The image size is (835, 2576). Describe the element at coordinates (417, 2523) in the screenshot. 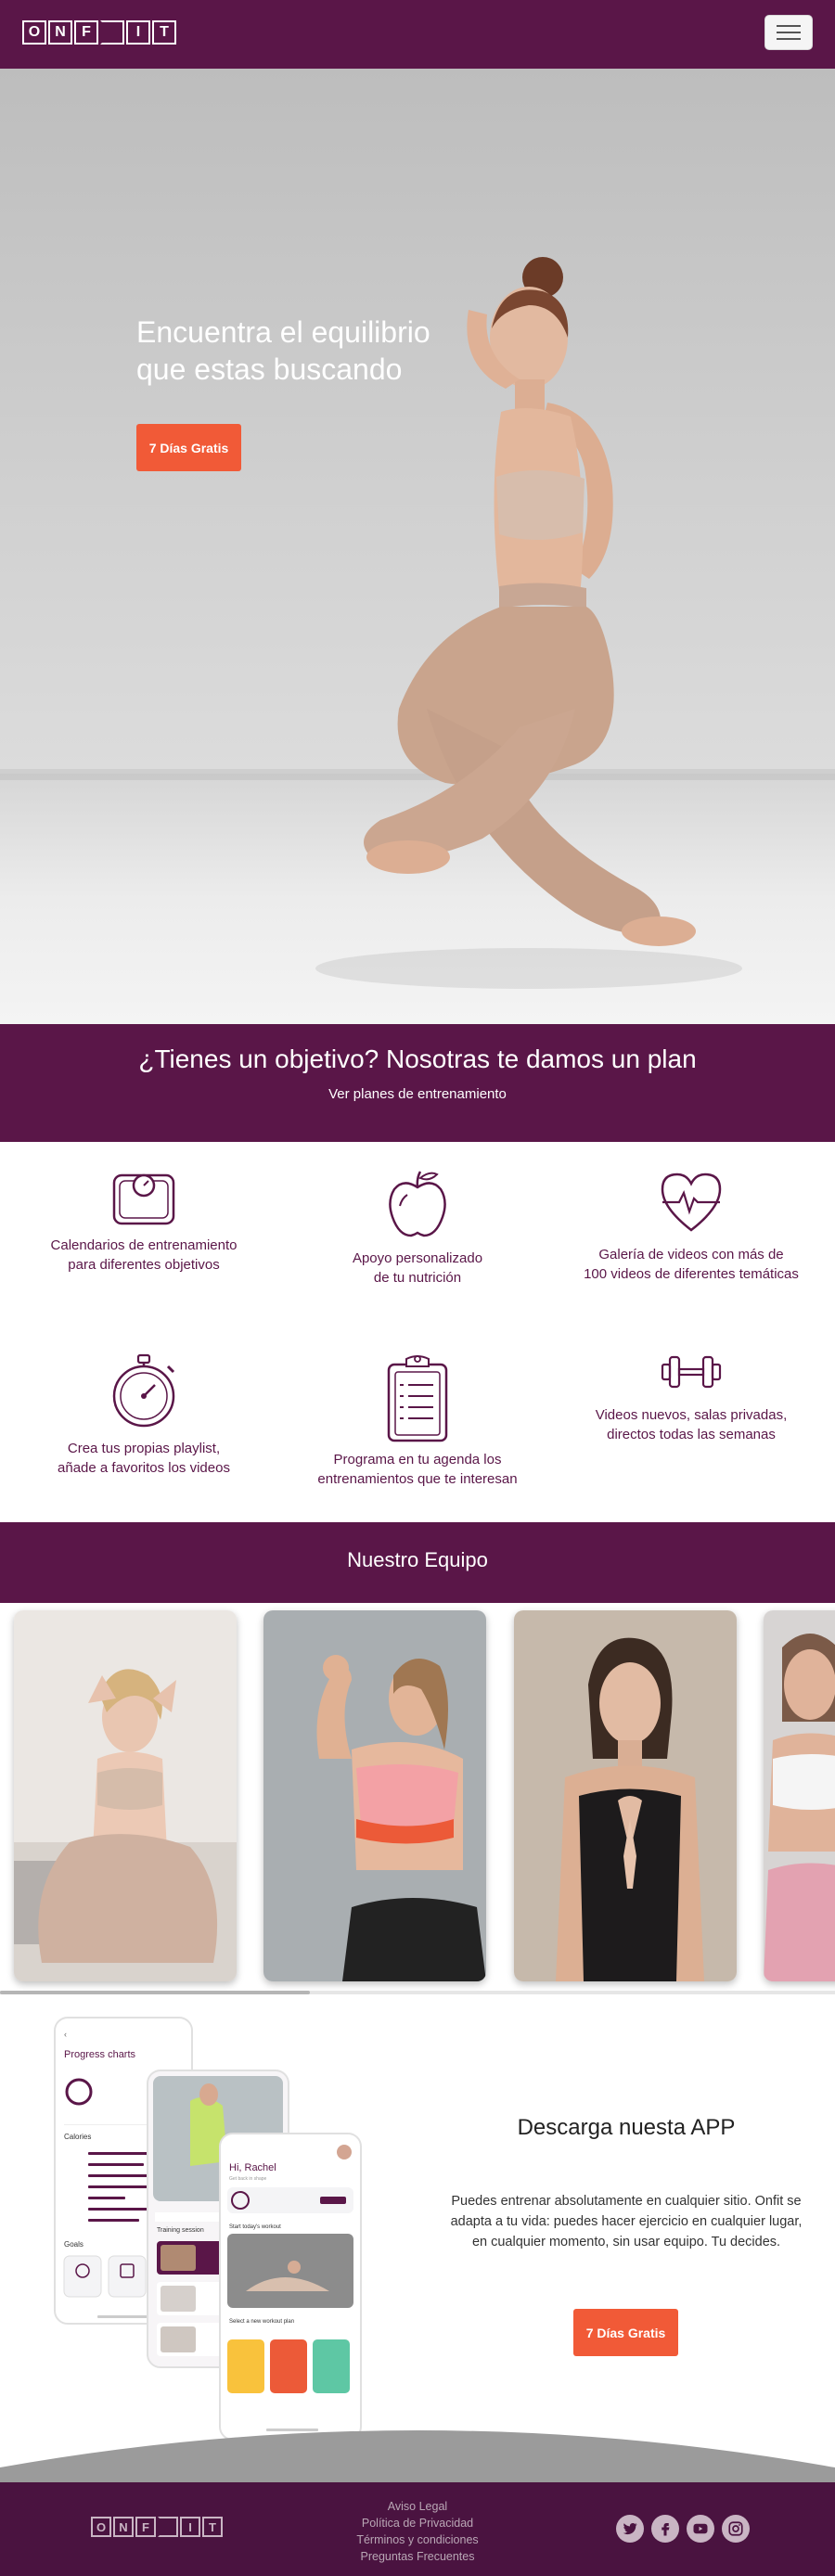

I see `footer-link-privacy: Política de Privacidad` at that location.